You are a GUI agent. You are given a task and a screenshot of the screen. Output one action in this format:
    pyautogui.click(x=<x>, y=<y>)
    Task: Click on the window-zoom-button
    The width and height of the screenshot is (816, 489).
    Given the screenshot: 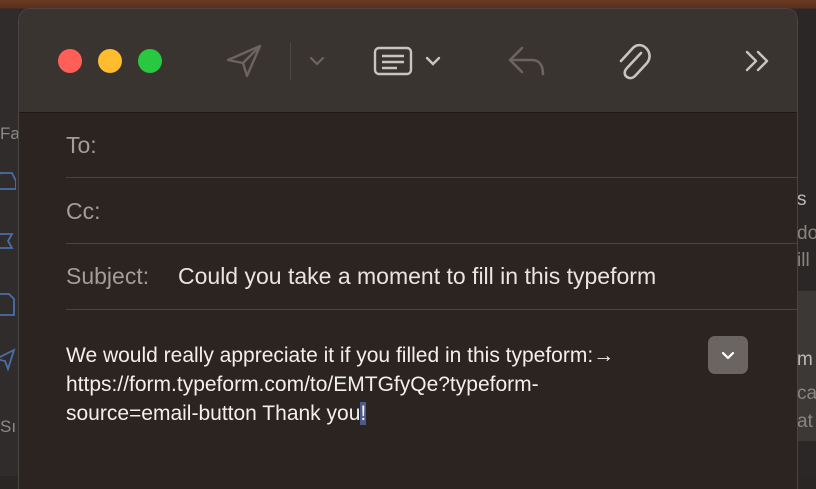 What is the action you would take?
    pyautogui.click(x=150, y=61)
    